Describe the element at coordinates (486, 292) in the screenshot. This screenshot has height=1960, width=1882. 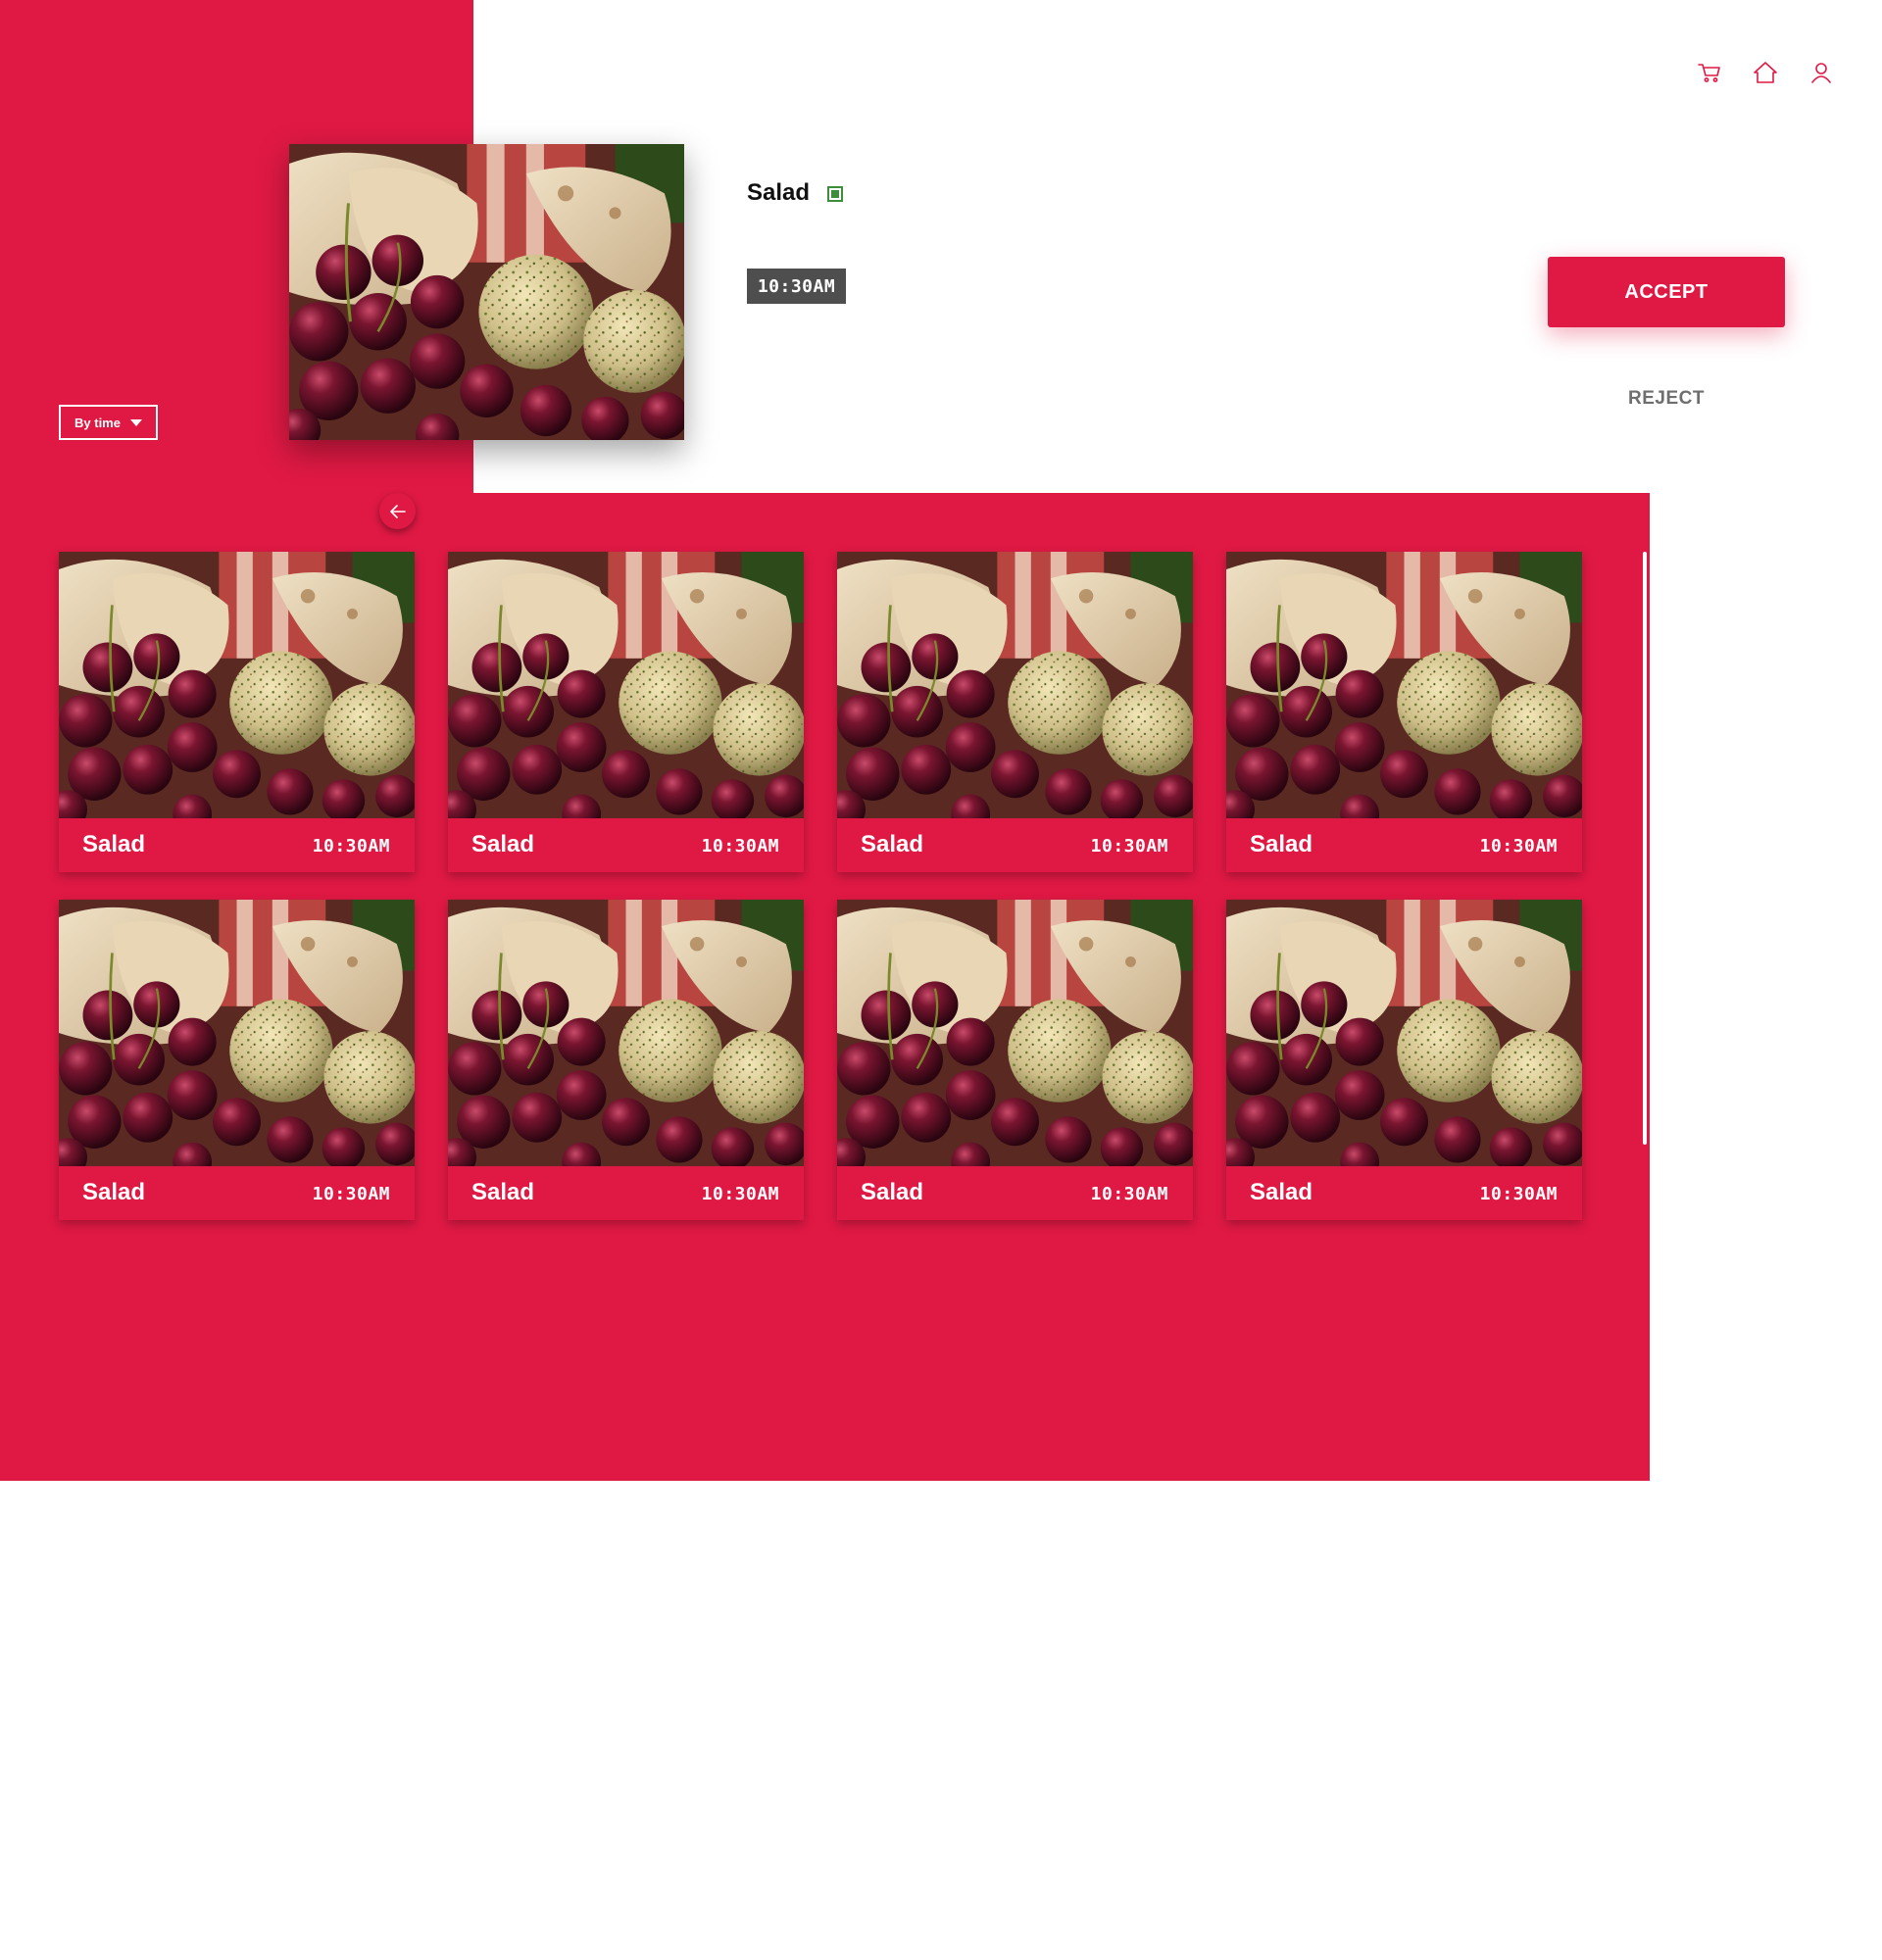
I see `selected-order-image` at that location.